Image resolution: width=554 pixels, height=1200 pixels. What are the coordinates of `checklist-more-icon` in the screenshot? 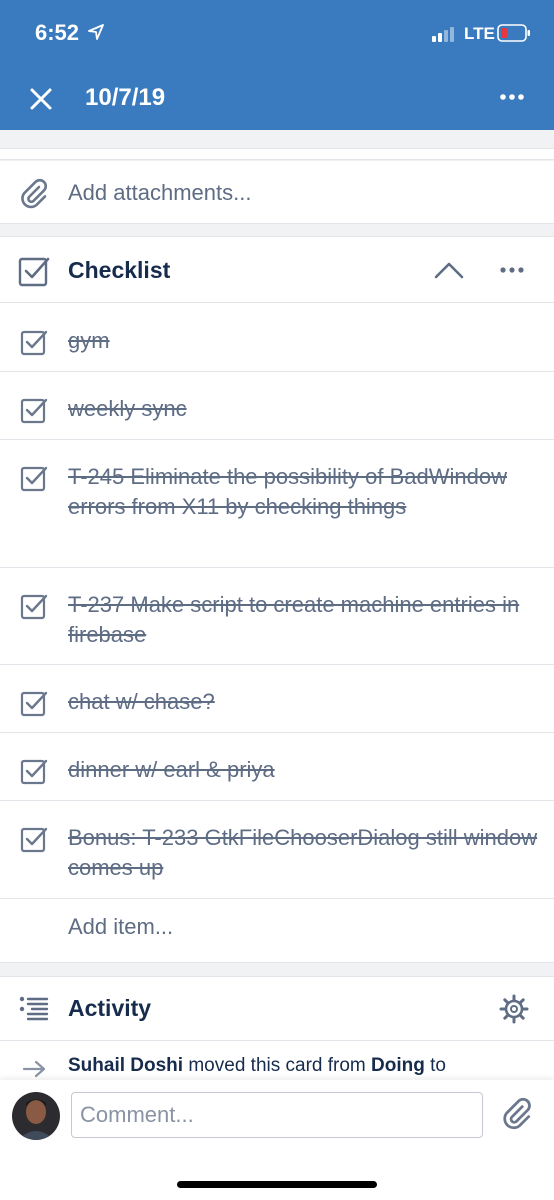 It's located at (512, 270).